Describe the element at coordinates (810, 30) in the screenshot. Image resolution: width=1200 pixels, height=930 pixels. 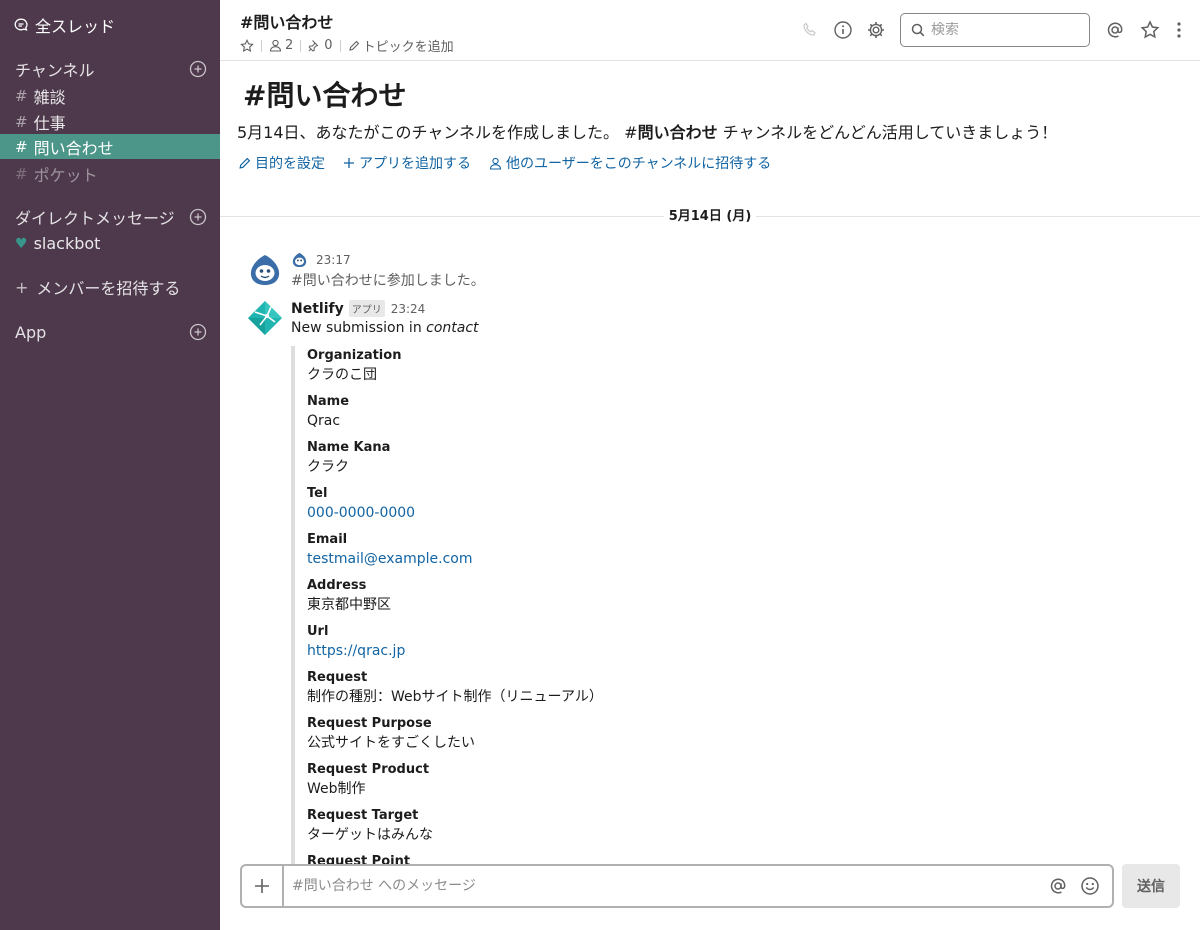
I see `call-icon` at that location.